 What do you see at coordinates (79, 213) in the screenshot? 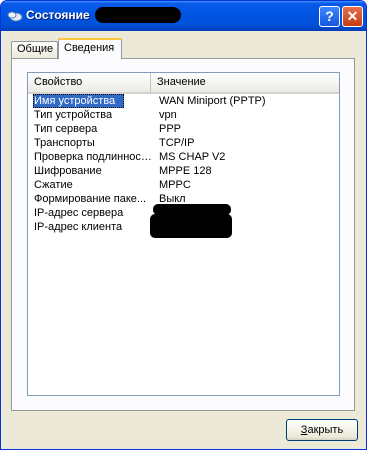
I see `row-property: IP-адрес сервера` at bounding box center [79, 213].